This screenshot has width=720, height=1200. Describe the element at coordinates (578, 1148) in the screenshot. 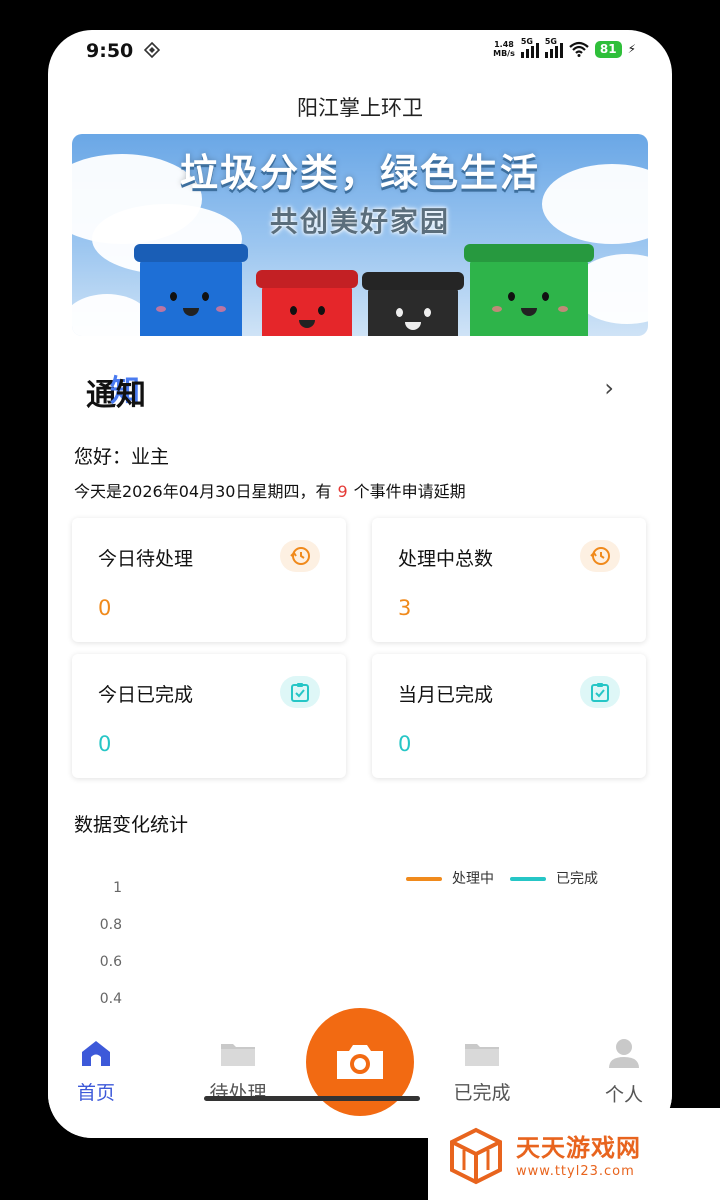

I see `watermark-title: 天天游戏网` at that location.